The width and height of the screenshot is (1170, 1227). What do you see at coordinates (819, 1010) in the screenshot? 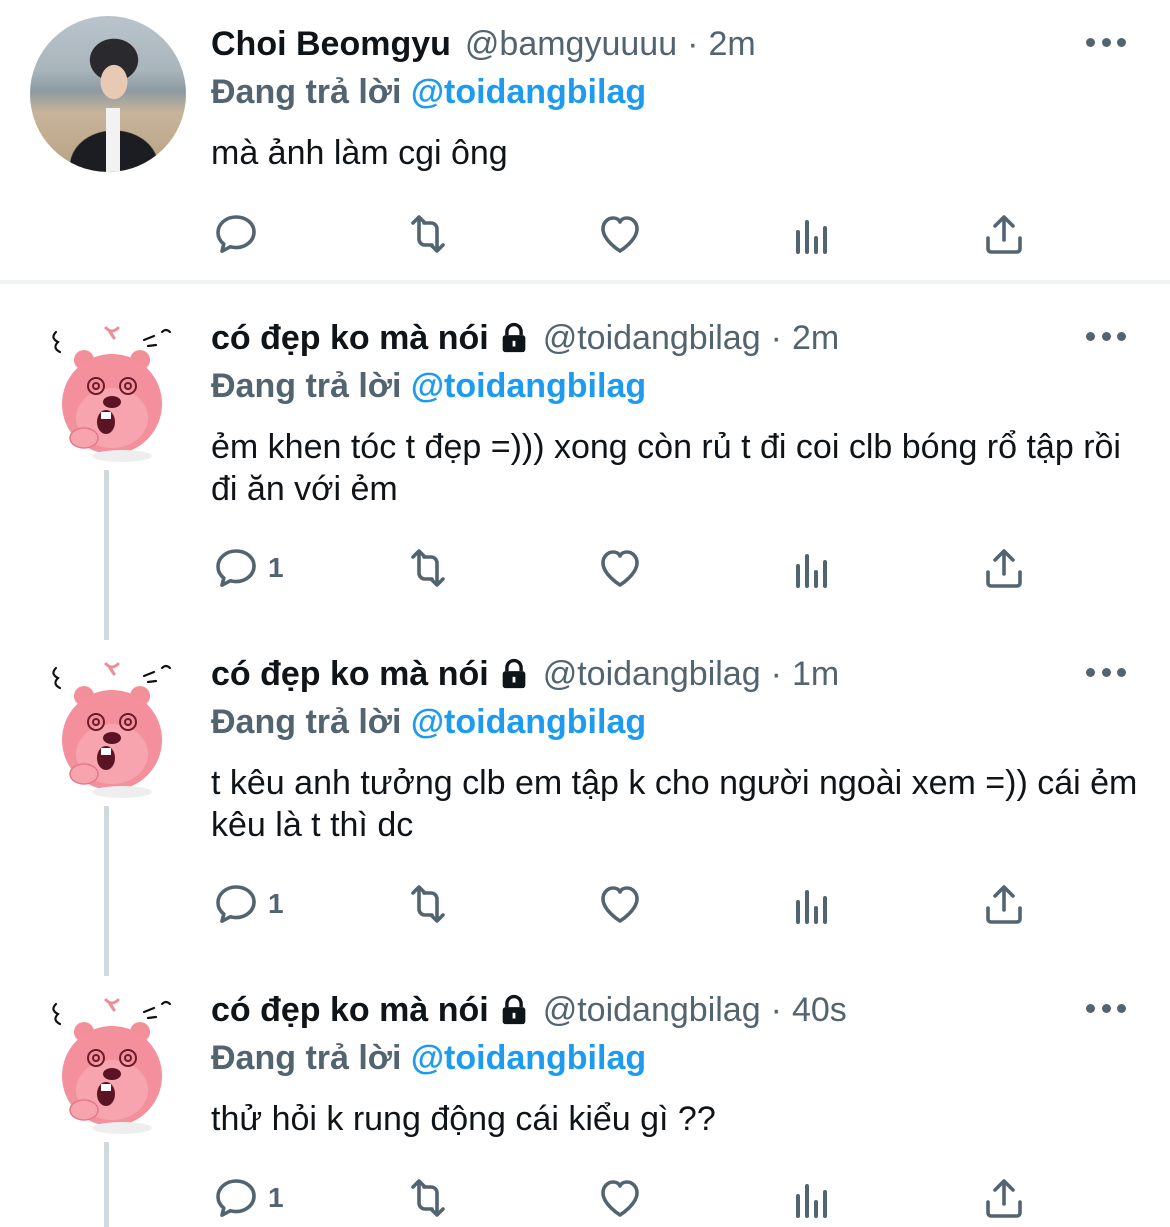
I see `timestamp: 40s` at bounding box center [819, 1010].